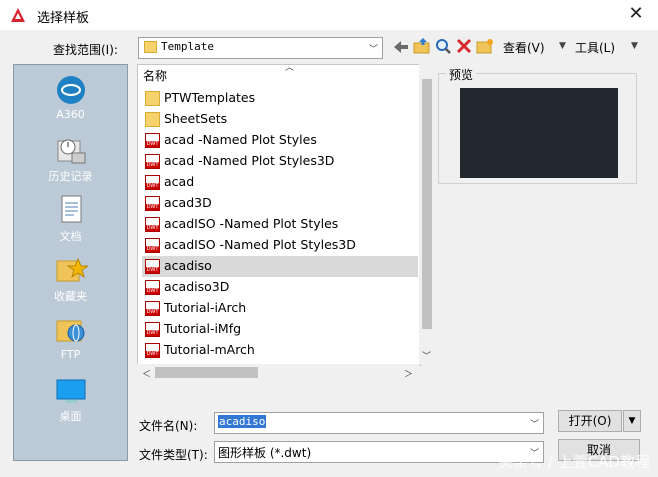 The image size is (658, 477). I want to click on filetype-value: 图形样板 (*.dwt), so click(265, 453).